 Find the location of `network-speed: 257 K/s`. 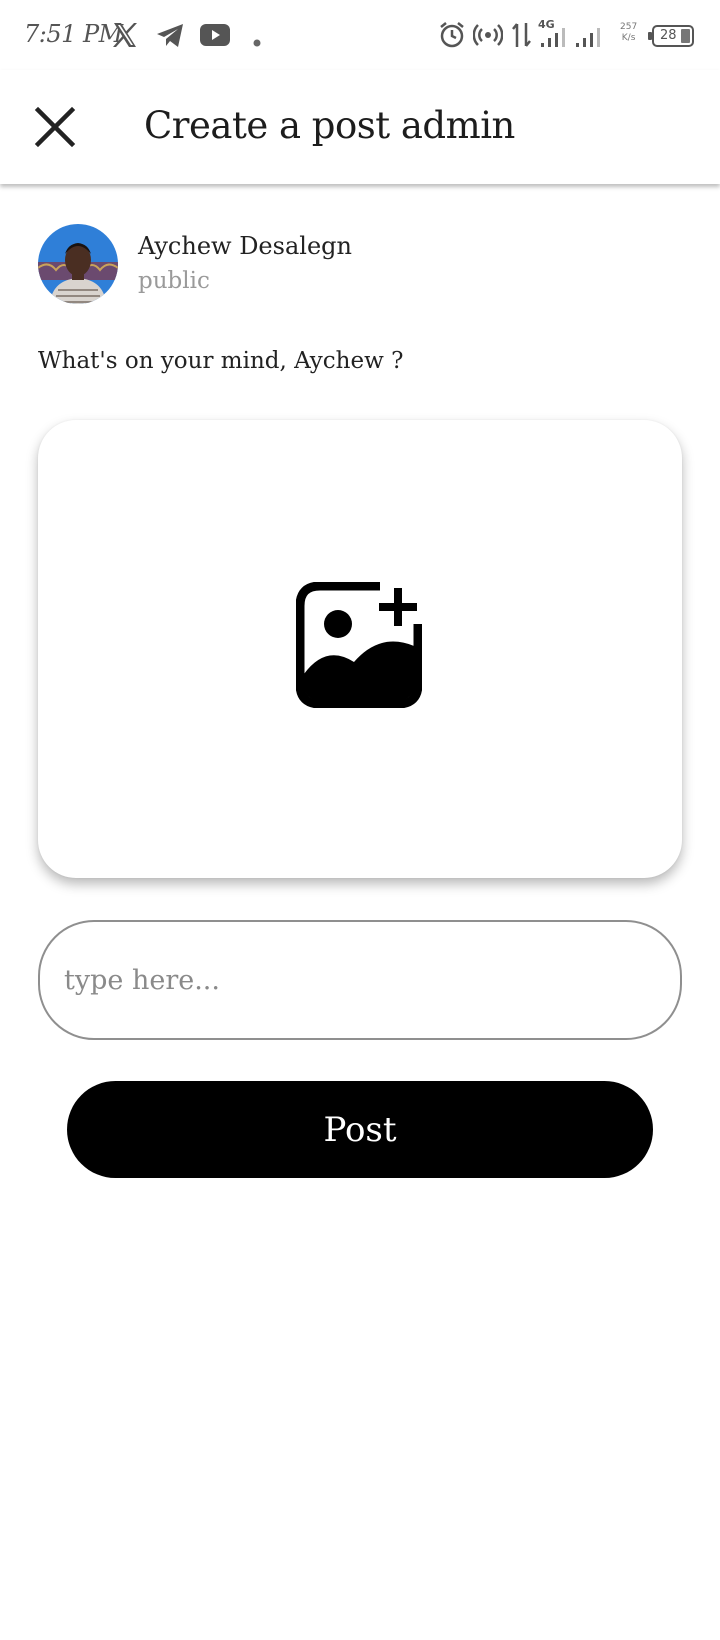

network-speed: 257 K/s is located at coordinates (628, 33).